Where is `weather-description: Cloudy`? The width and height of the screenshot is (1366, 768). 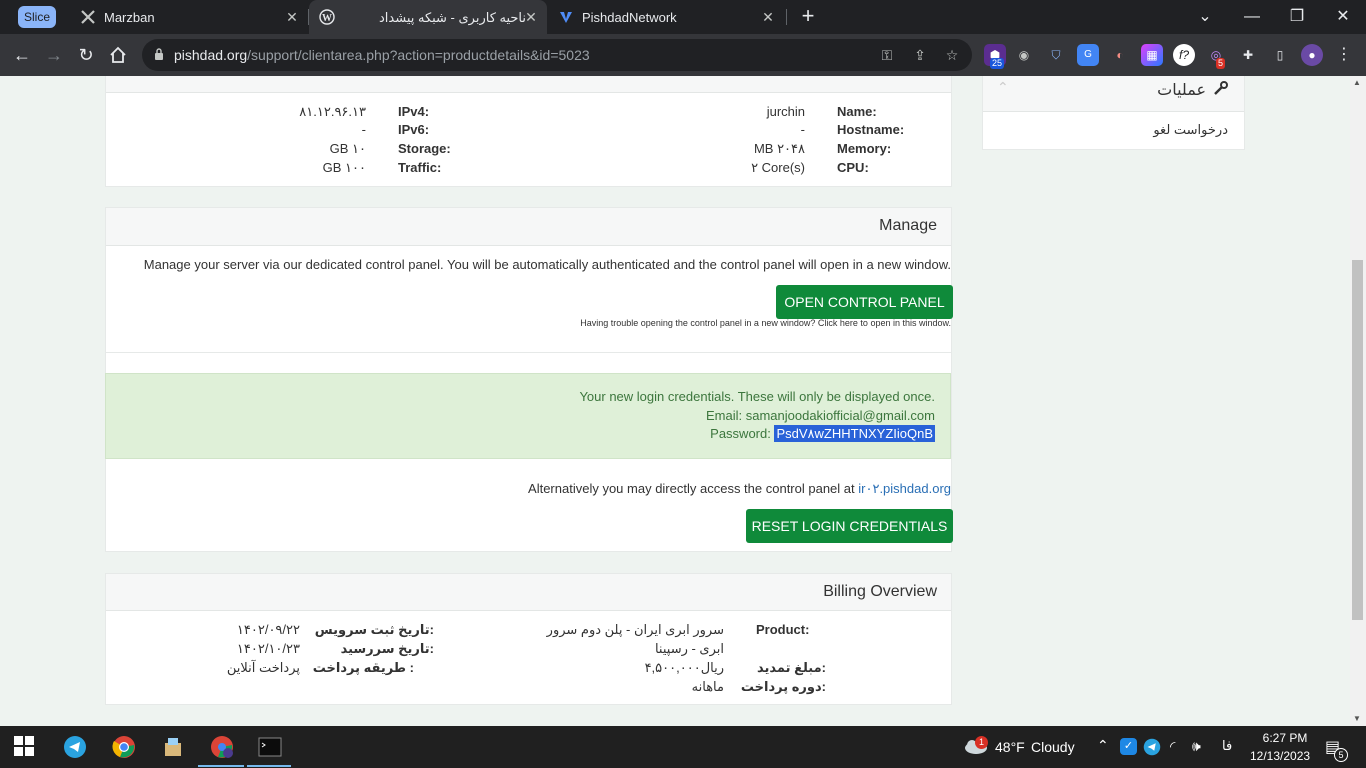
weather-description: Cloudy is located at coordinates (1053, 747).